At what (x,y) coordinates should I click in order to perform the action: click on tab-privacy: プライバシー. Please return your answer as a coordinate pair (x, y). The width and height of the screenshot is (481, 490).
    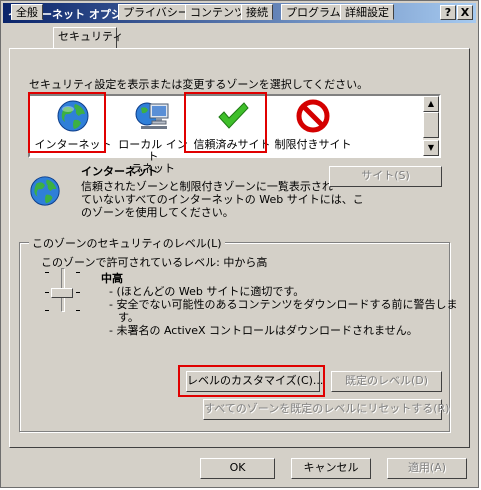
    Looking at the image, I should click on (156, 12).